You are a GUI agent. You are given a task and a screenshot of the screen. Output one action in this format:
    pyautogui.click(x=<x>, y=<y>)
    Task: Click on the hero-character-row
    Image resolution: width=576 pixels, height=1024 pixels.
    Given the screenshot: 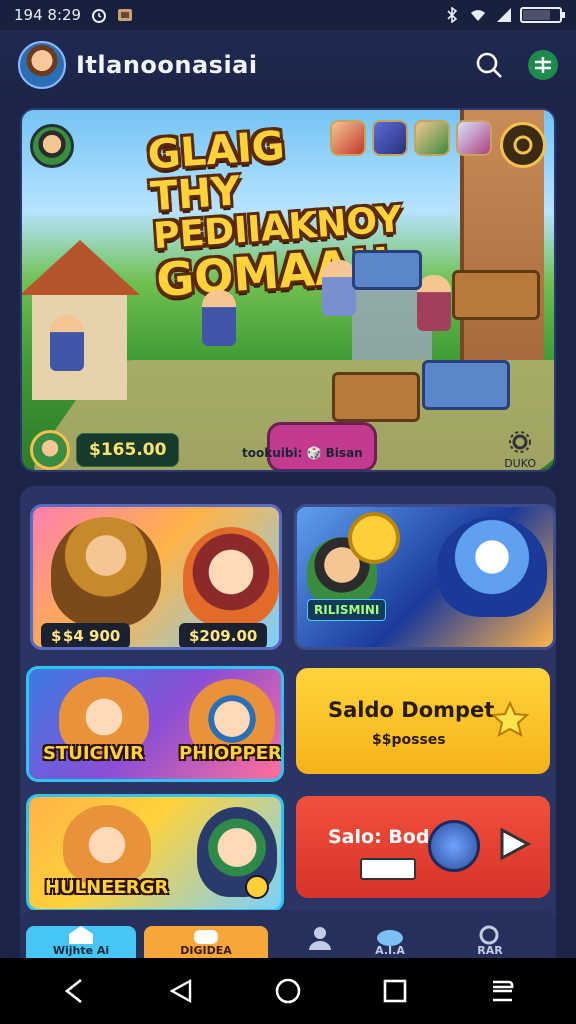 What is the action you would take?
    pyautogui.click(x=411, y=138)
    